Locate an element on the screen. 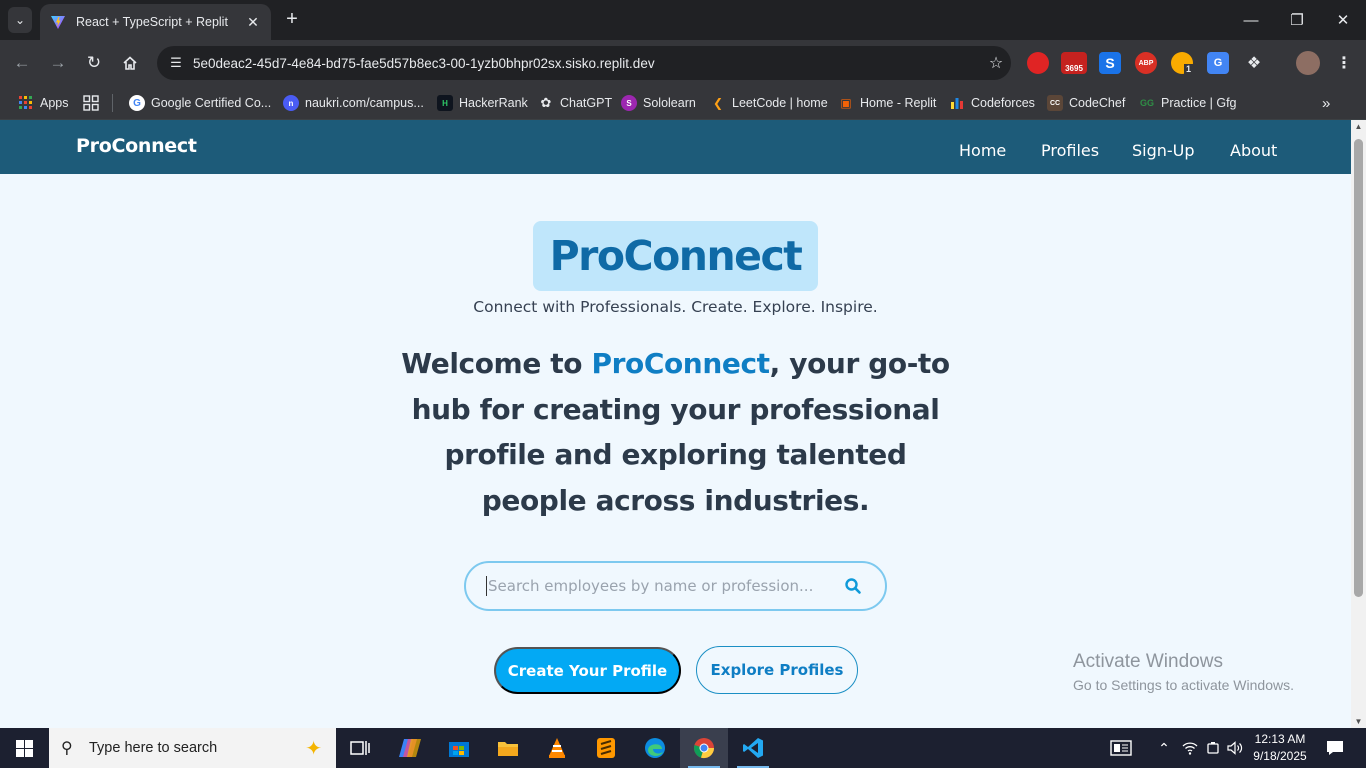 The width and height of the screenshot is (1366, 768). taskbar-search-box: ⚲ Type here to search ✦ is located at coordinates (192, 748).